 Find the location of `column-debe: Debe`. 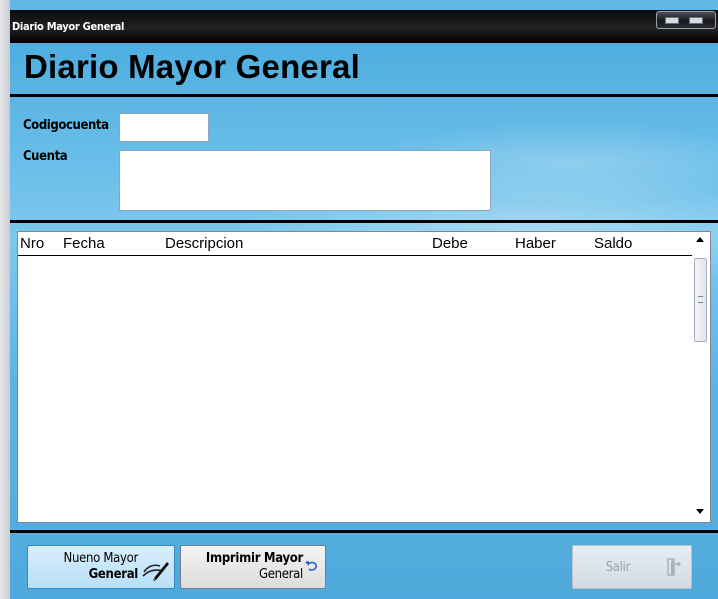

column-debe: Debe is located at coordinates (450, 243).